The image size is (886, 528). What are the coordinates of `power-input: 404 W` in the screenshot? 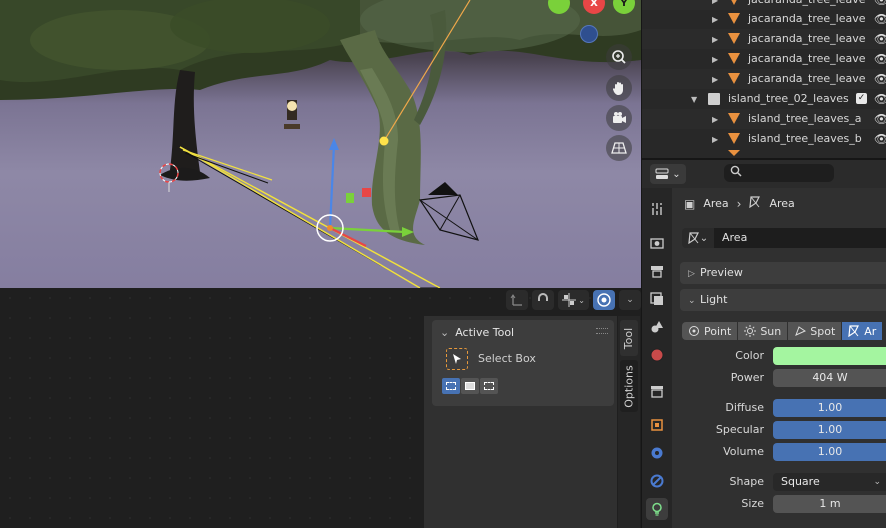 It's located at (829, 378).